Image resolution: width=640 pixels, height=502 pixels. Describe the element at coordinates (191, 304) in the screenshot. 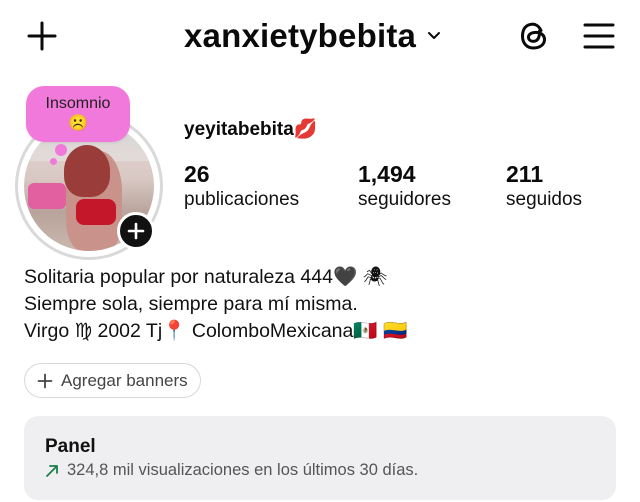

I see `bio-line: Siempre sola, siempre para mí misma.` at that location.